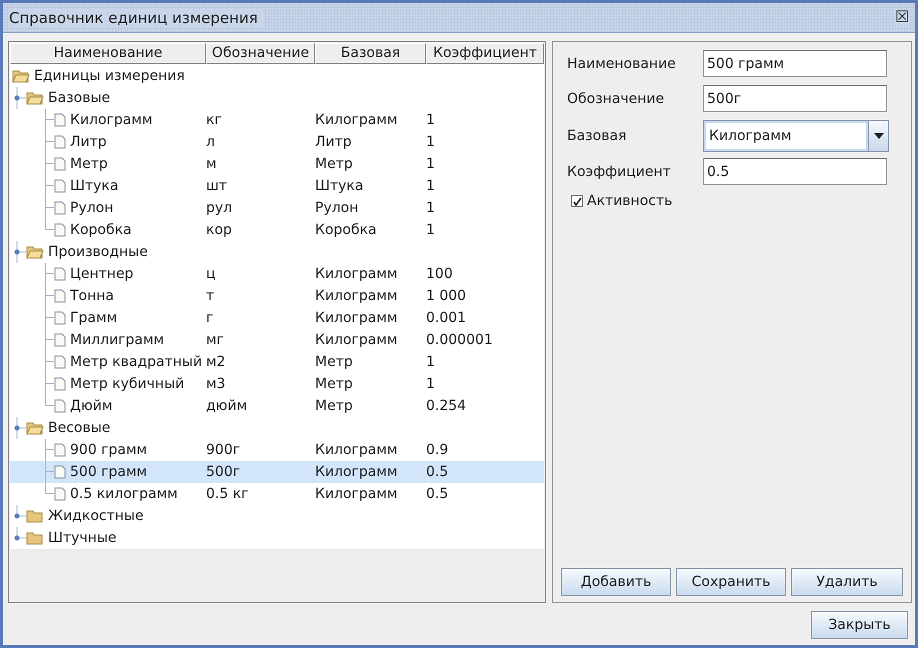 The height and width of the screenshot is (648, 918). I want to click on table-cell-text: г, so click(210, 318).